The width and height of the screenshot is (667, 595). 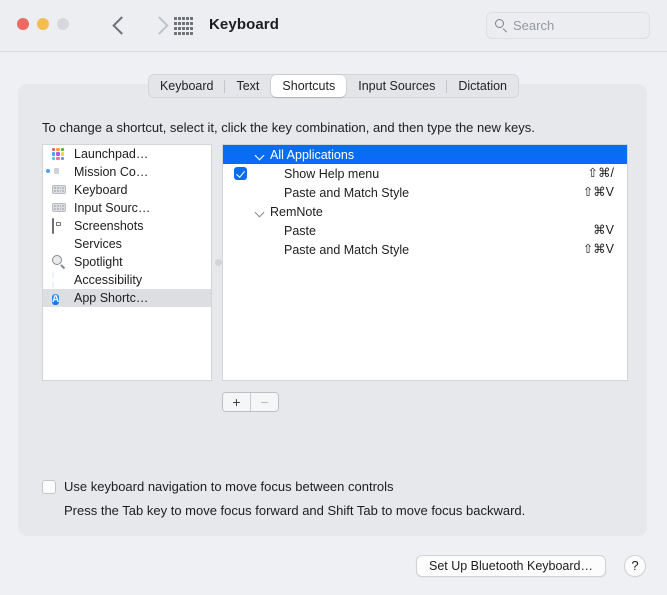 I want to click on traffic-lights, so click(x=43, y=24).